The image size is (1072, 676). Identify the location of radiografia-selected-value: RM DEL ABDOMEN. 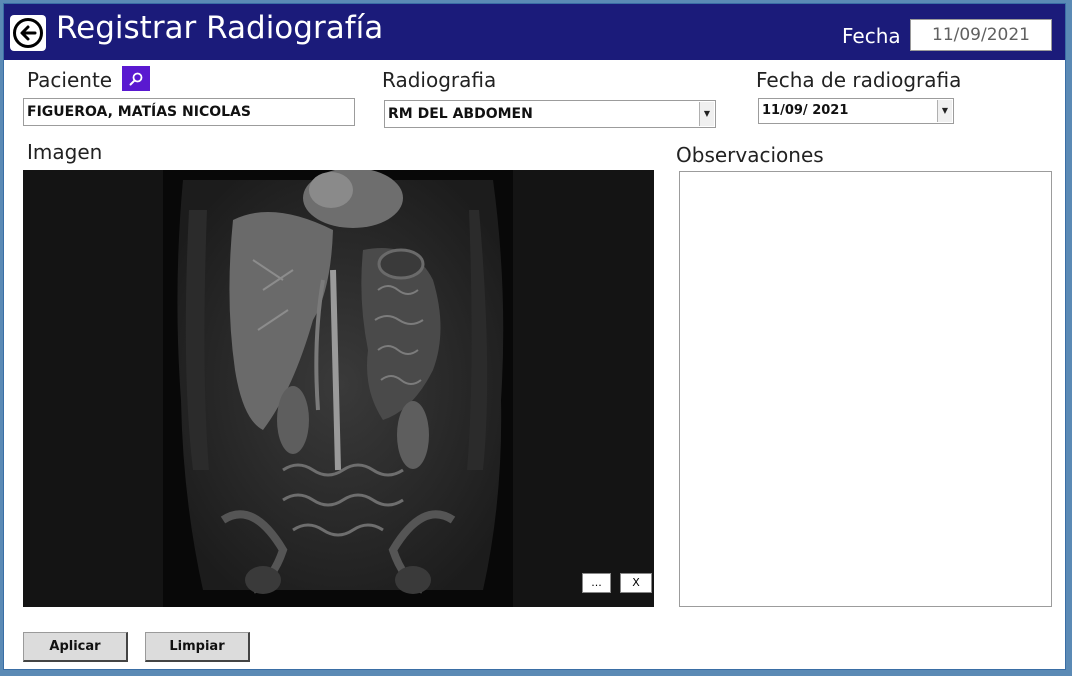
(460, 114).